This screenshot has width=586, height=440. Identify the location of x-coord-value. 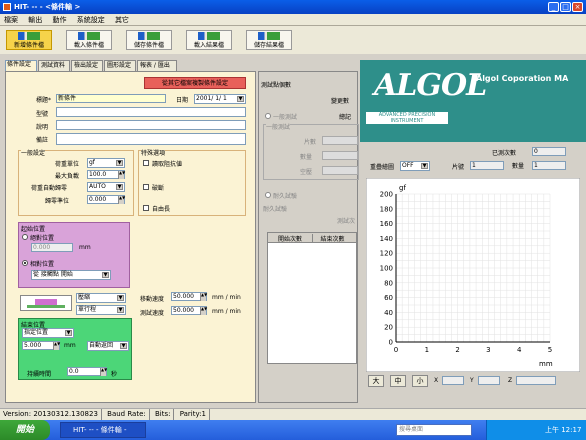
(453, 380).